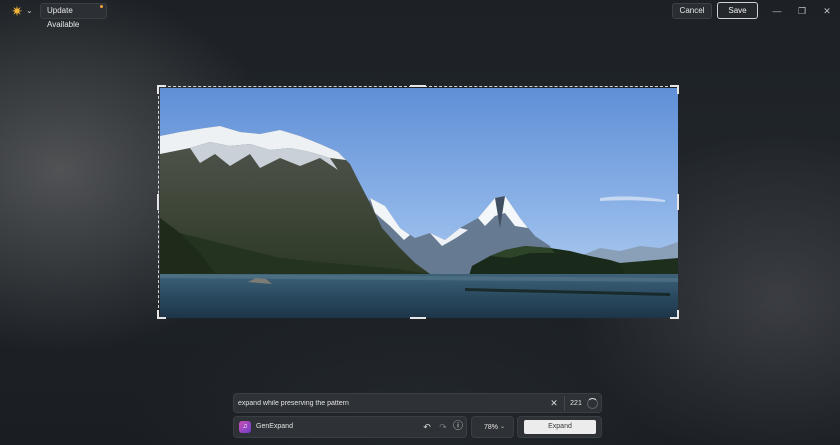  What do you see at coordinates (427, 427) in the screenshot?
I see `undo-icon: ↶` at bounding box center [427, 427].